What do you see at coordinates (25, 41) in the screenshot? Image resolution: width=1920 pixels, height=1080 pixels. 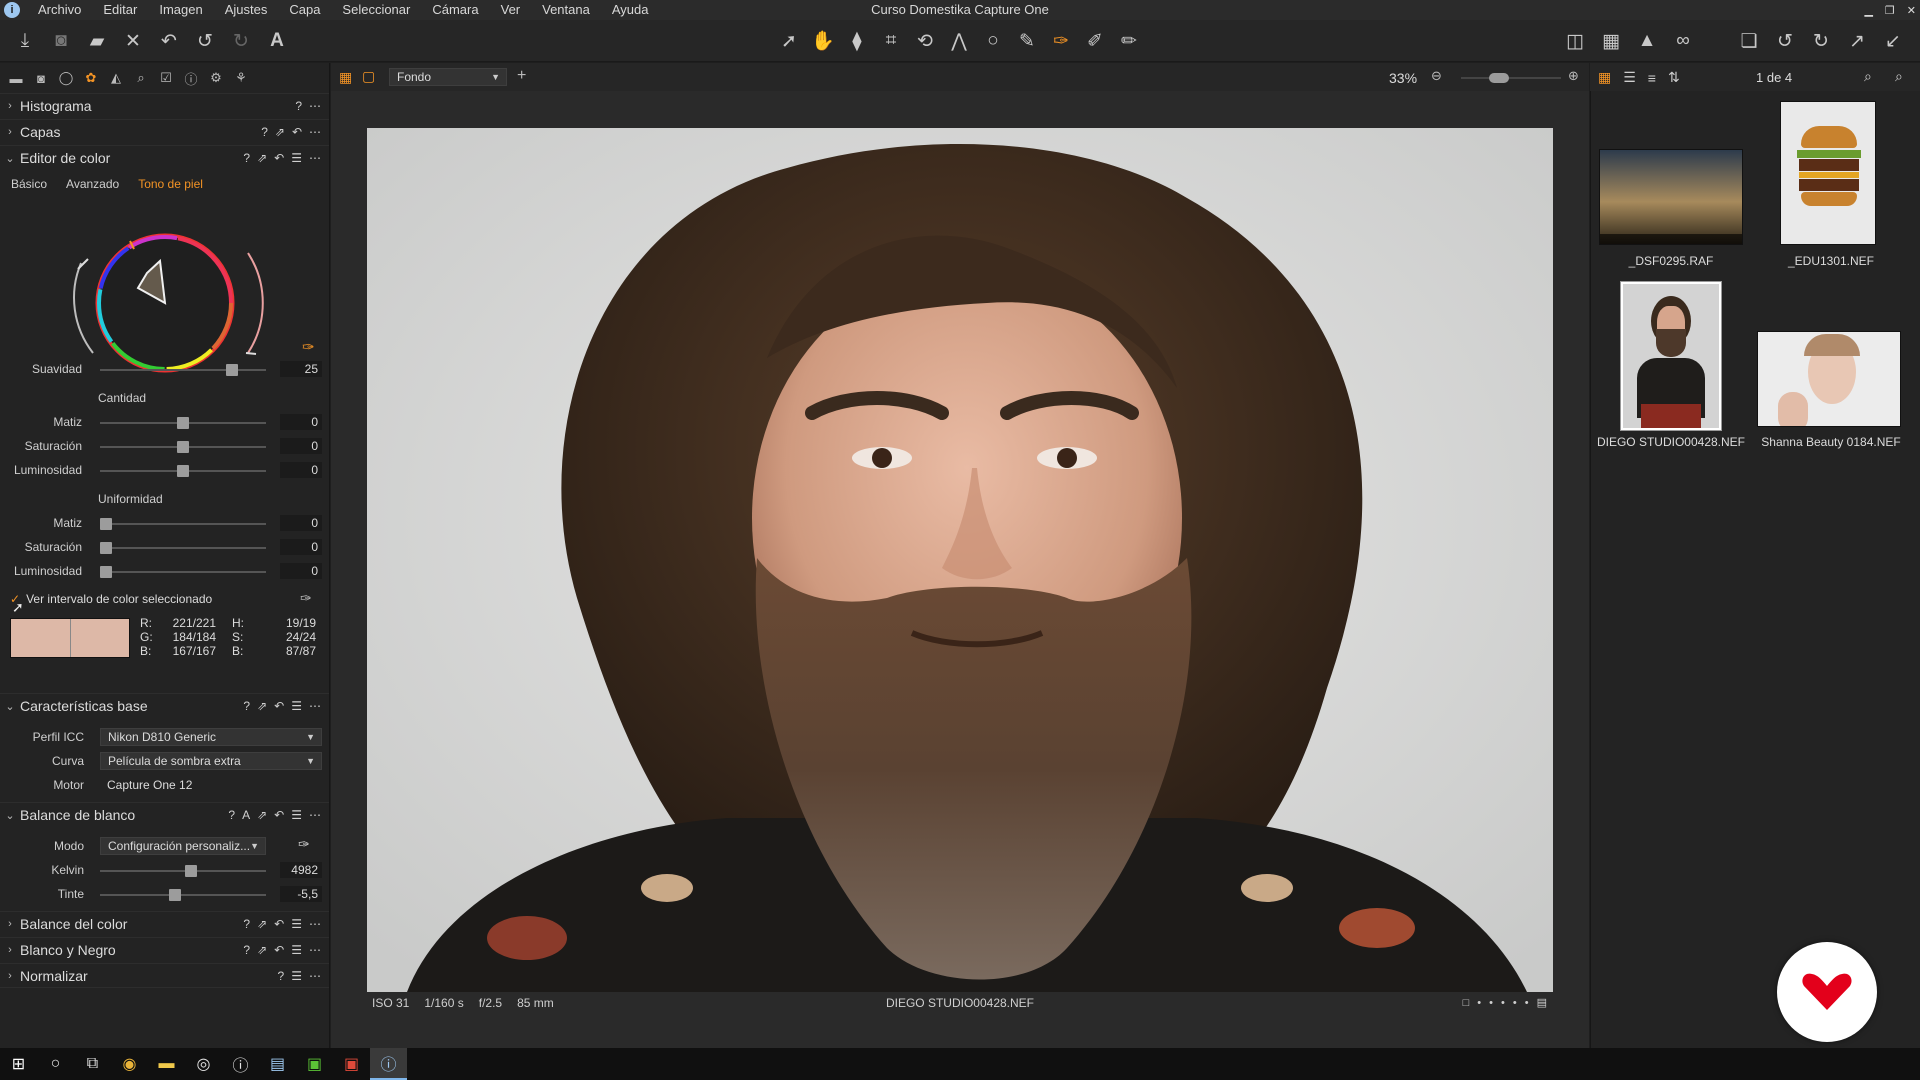 I see `import-icon: ⤓` at bounding box center [25, 41].